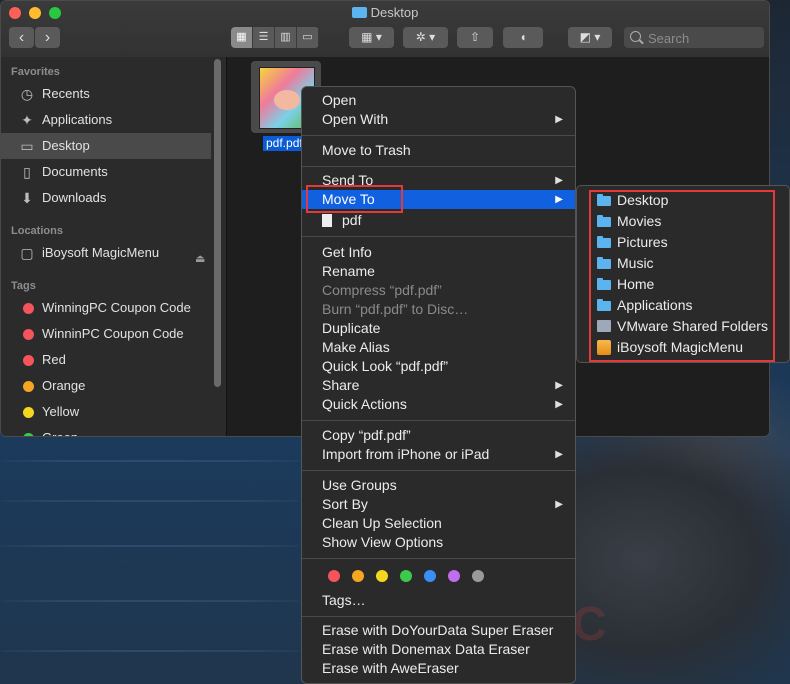  What do you see at coordinates (438, 220) in the screenshot?
I see `menu-item-pdf: pdf` at bounding box center [438, 220].